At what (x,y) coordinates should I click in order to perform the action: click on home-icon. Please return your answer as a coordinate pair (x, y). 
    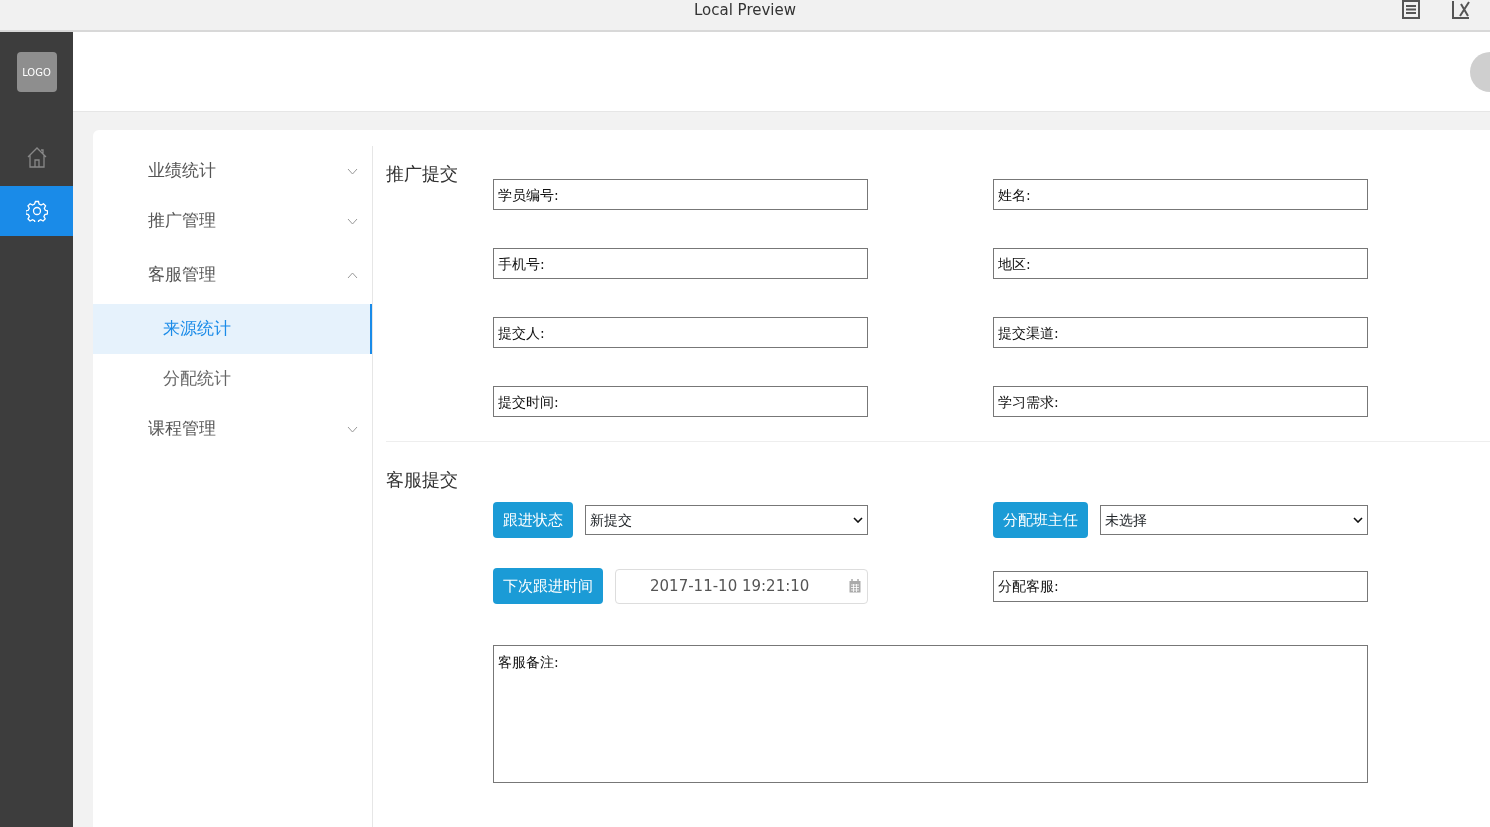
    Looking at the image, I should click on (36, 157).